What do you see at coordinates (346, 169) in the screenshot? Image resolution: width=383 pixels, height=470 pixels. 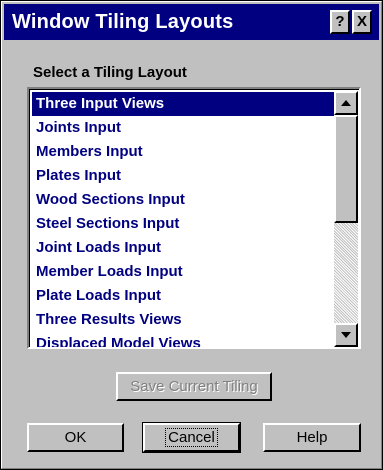 I see `scrollbar-thumb` at bounding box center [346, 169].